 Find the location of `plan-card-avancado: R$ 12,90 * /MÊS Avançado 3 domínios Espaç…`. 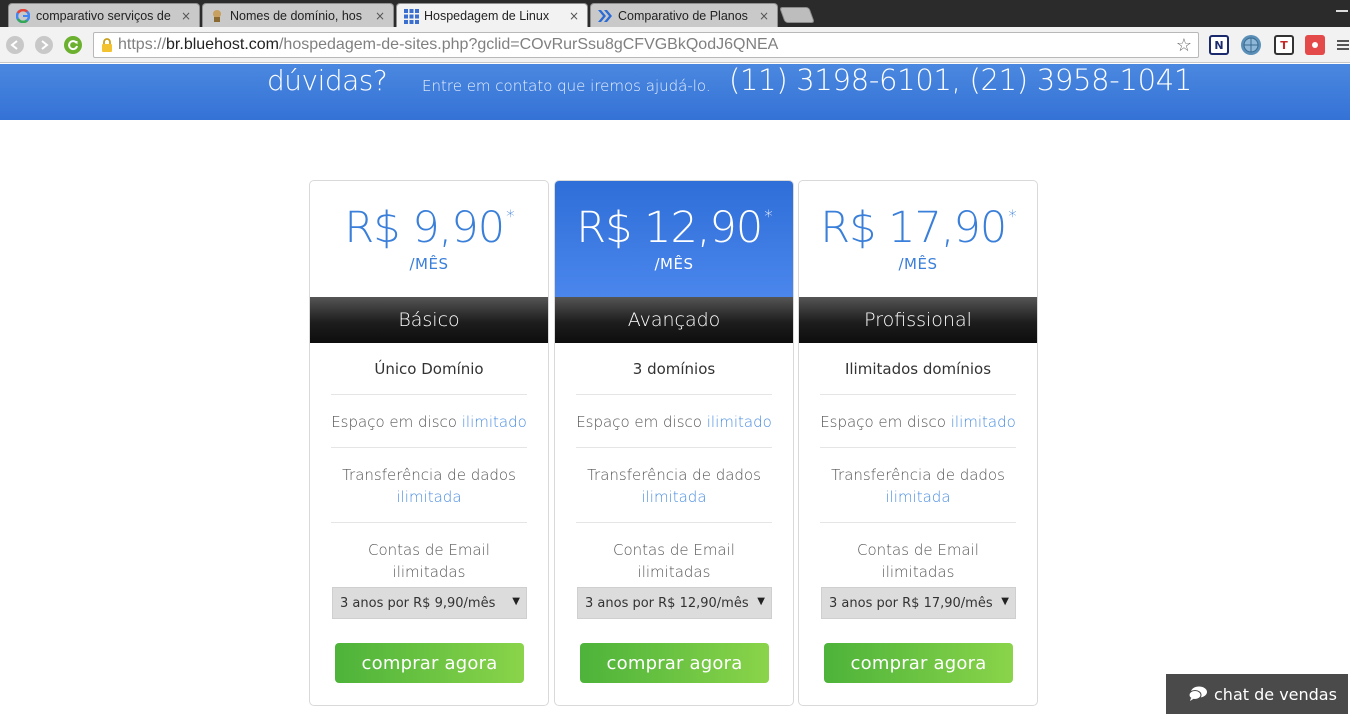

plan-card-avancado: R$ 12,90 * /MÊS Avançado 3 domínios Espaç… is located at coordinates (674, 443).